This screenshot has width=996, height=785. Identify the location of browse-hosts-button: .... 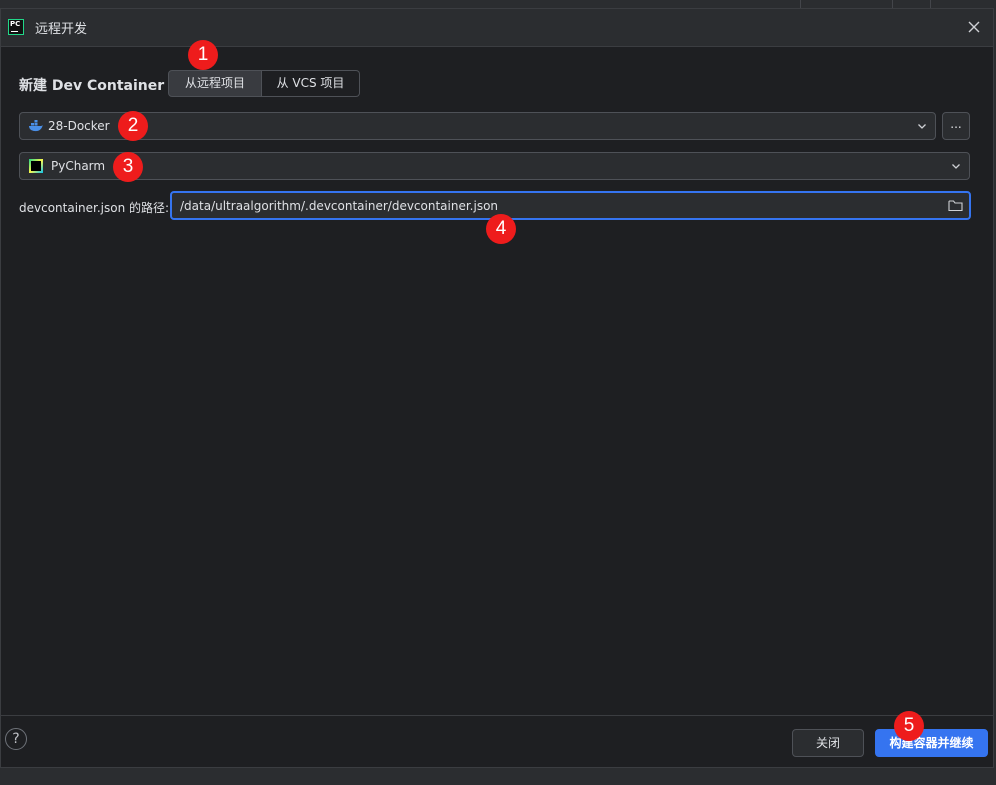
(956, 126).